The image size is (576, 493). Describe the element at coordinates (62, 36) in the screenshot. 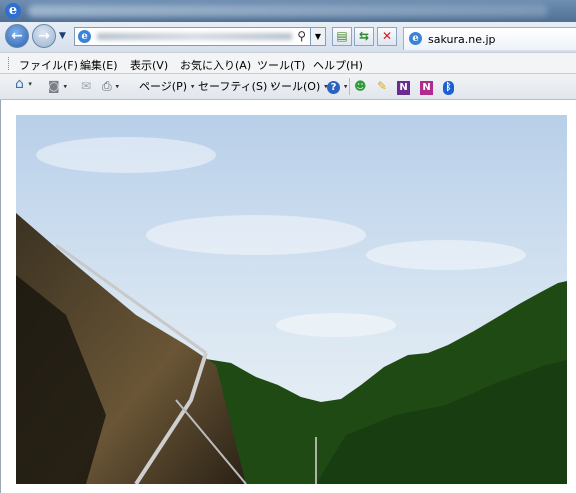

I see `recent-pages-dropdown-icon: ▼` at that location.